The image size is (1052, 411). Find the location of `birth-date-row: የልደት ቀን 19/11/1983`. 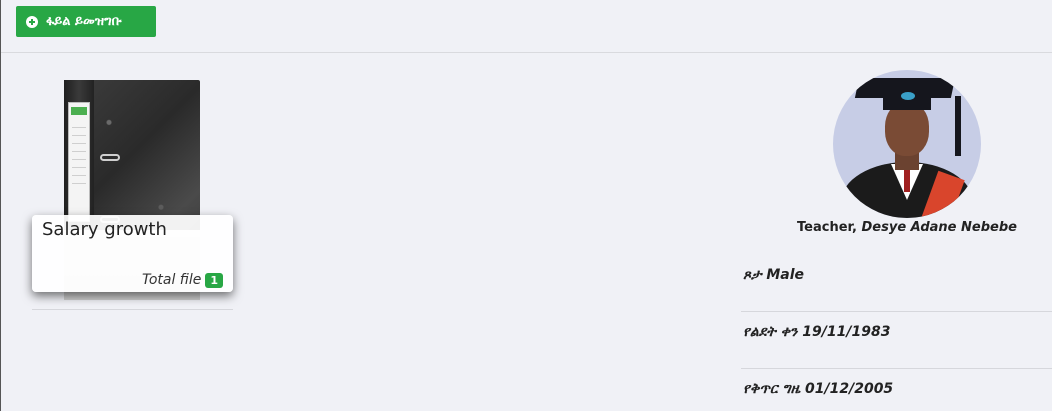

birth-date-row: የልደት ቀን 19/11/1983 is located at coordinates (896, 340).